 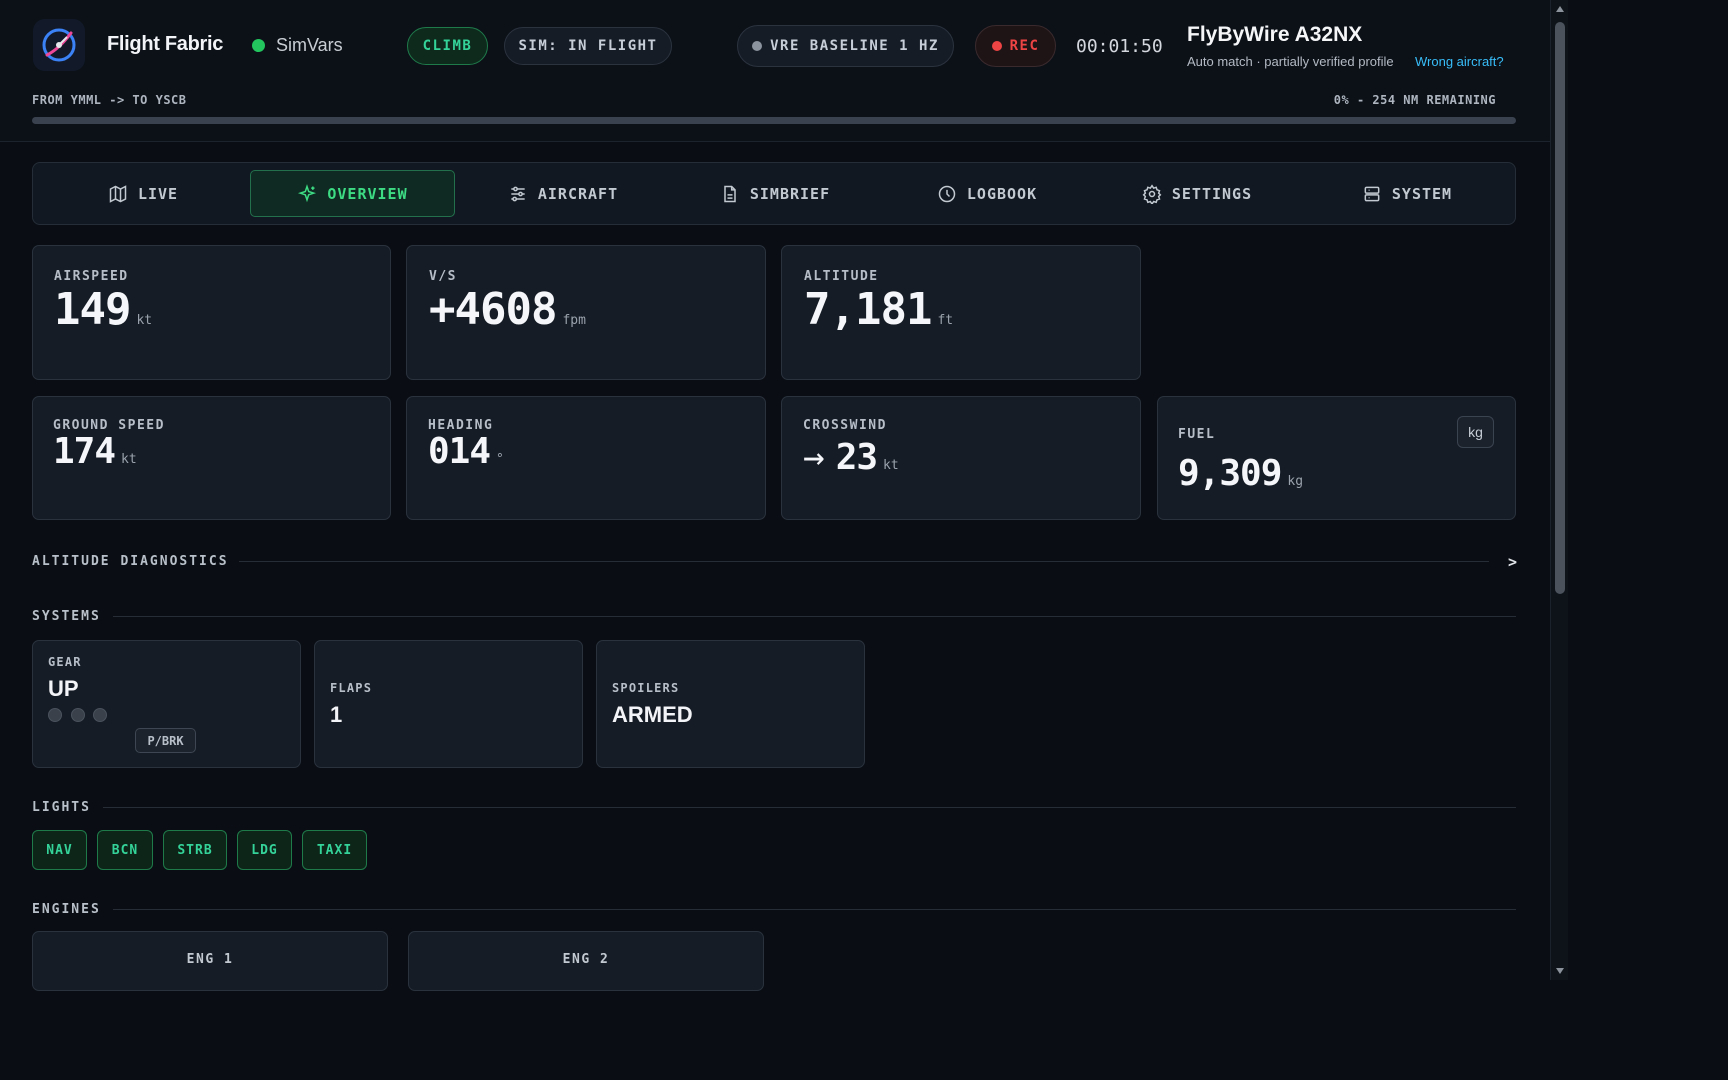 I want to click on aircraft-name: FlyByWire A32NX, so click(x=1275, y=34).